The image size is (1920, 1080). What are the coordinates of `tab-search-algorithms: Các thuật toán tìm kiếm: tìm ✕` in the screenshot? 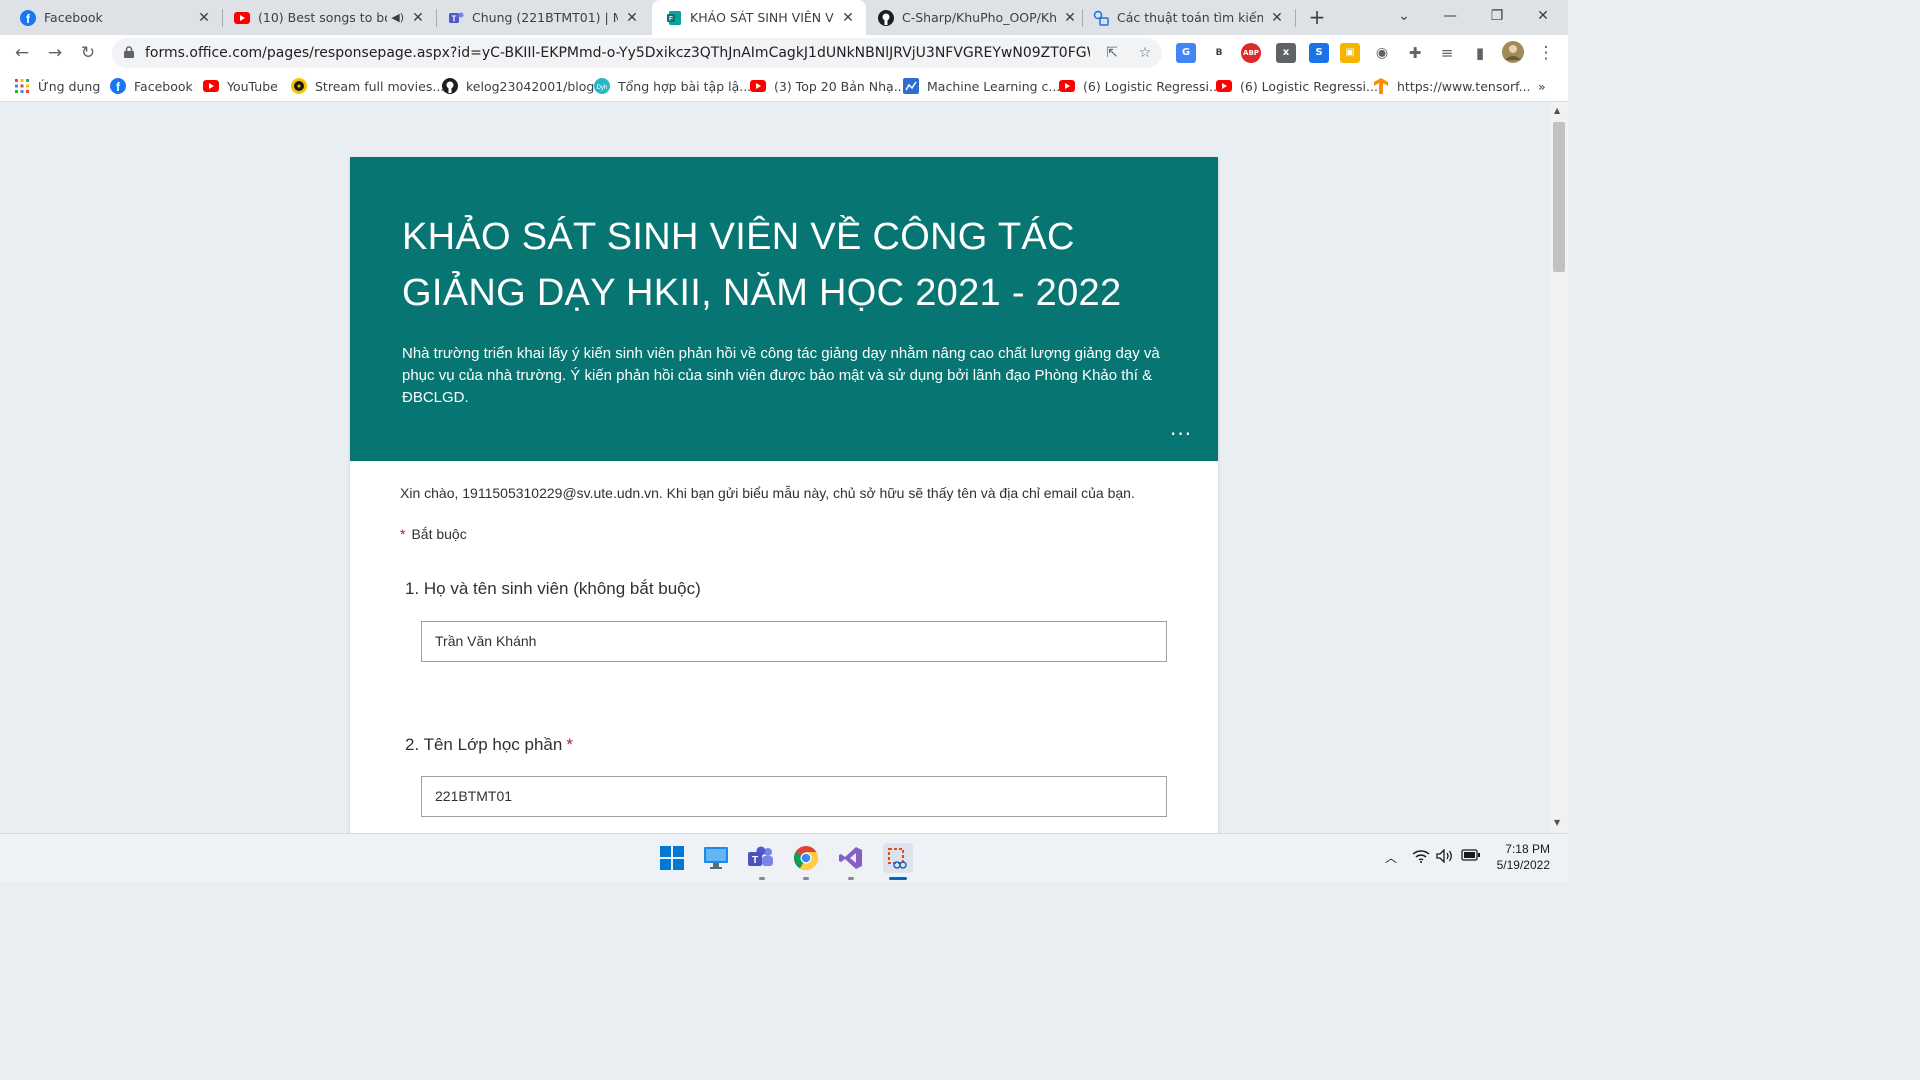 It's located at (1184, 17).